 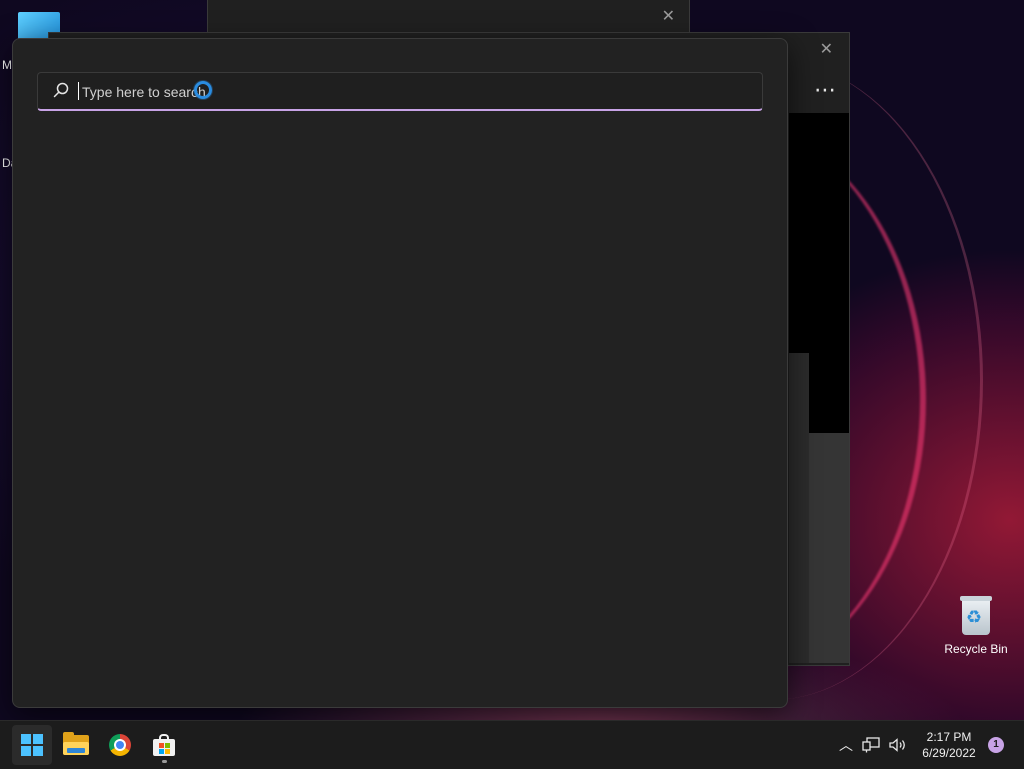 I want to click on file-explorer-button, so click(x=76, y=745).